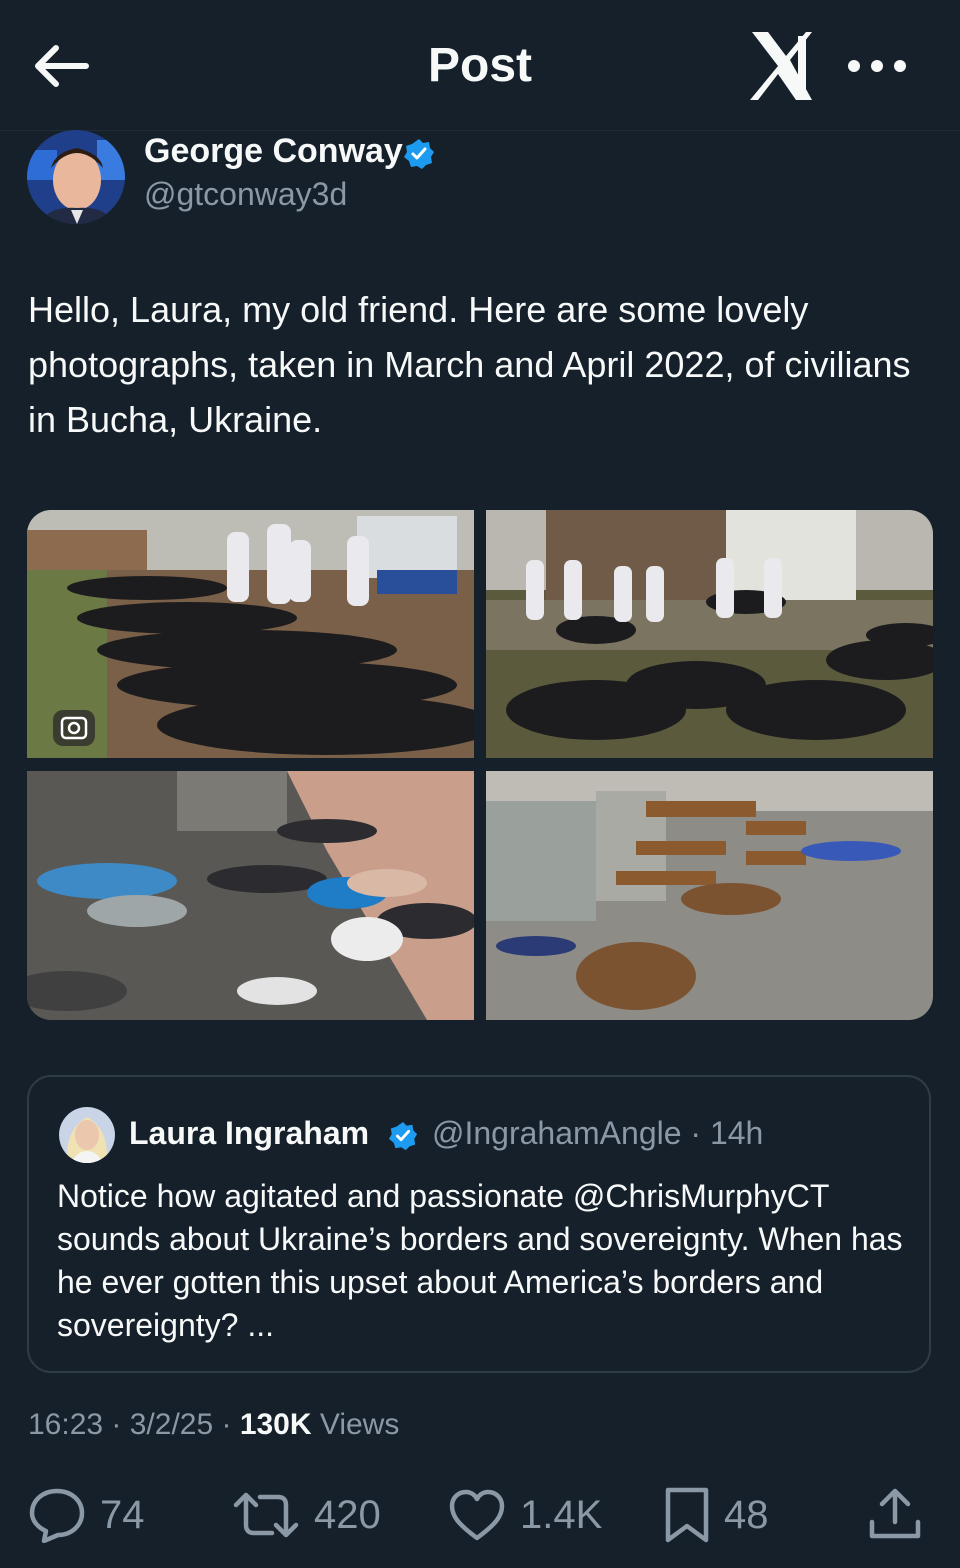 The height and width of the screenshot is (1568, 960). What do you see at coordinates (477, 1515) in the screenshot?
I see `like-icon` at bounding box center [477, 1515].